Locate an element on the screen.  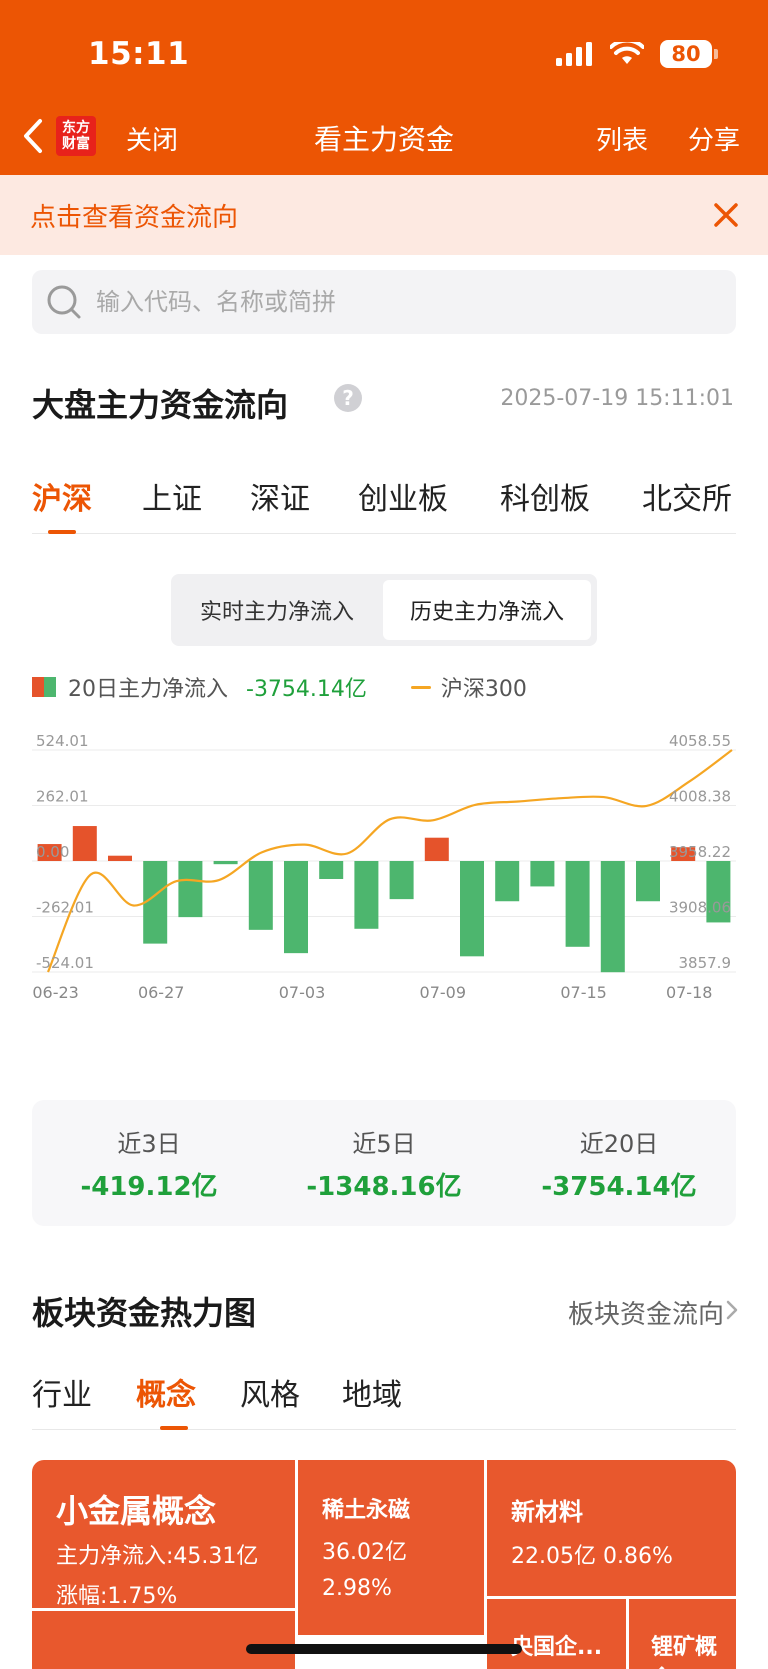
cell-change: 涨幅:1.75% is located at coordinates (117, 1596).